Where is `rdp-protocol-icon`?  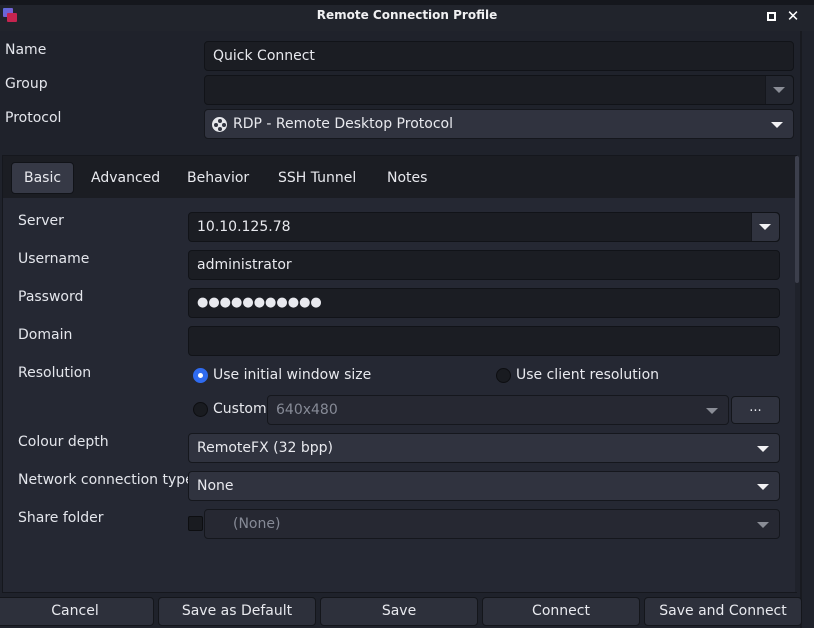
rdp-protocol-icon is located at coordinates (219, 124).